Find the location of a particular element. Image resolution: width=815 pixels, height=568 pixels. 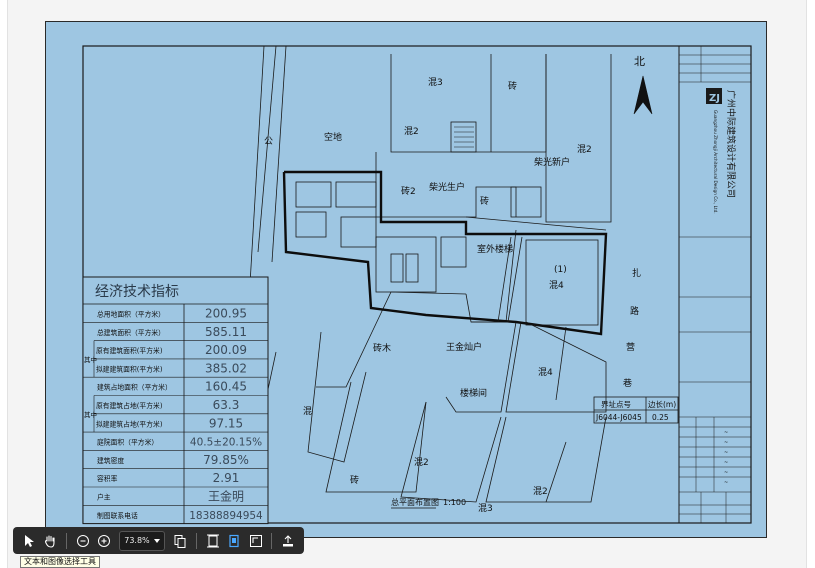

fit-page-icon is located at coordinates (212, 540).